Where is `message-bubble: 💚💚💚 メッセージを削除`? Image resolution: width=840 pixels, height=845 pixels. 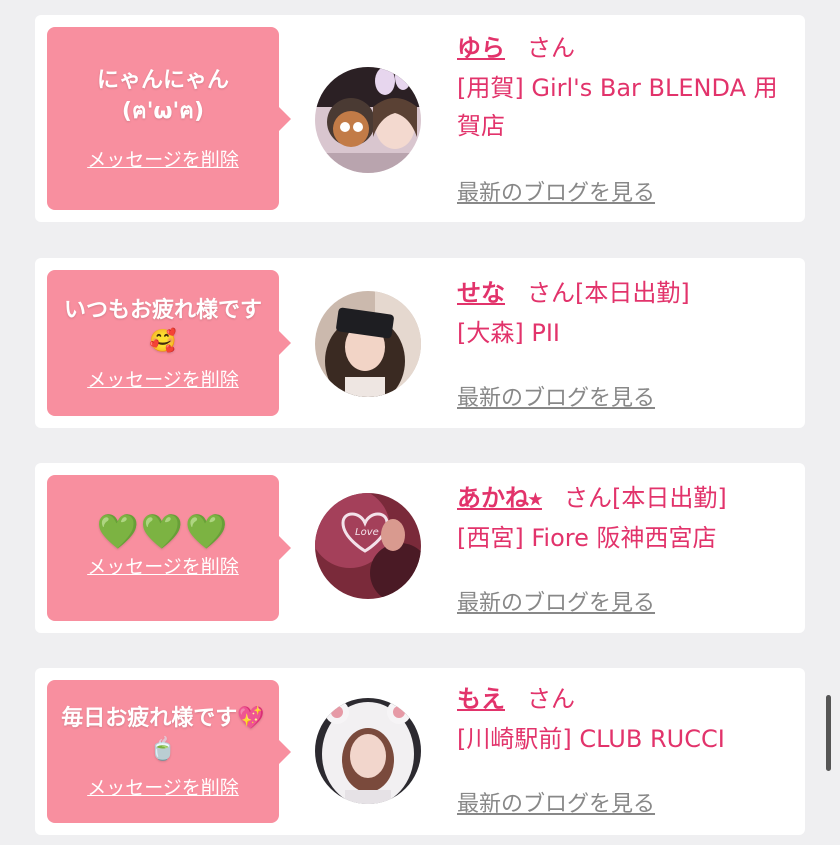
message-bubble: 💚💚💚 メッセージを削除 is located at coordinates (169, 548).